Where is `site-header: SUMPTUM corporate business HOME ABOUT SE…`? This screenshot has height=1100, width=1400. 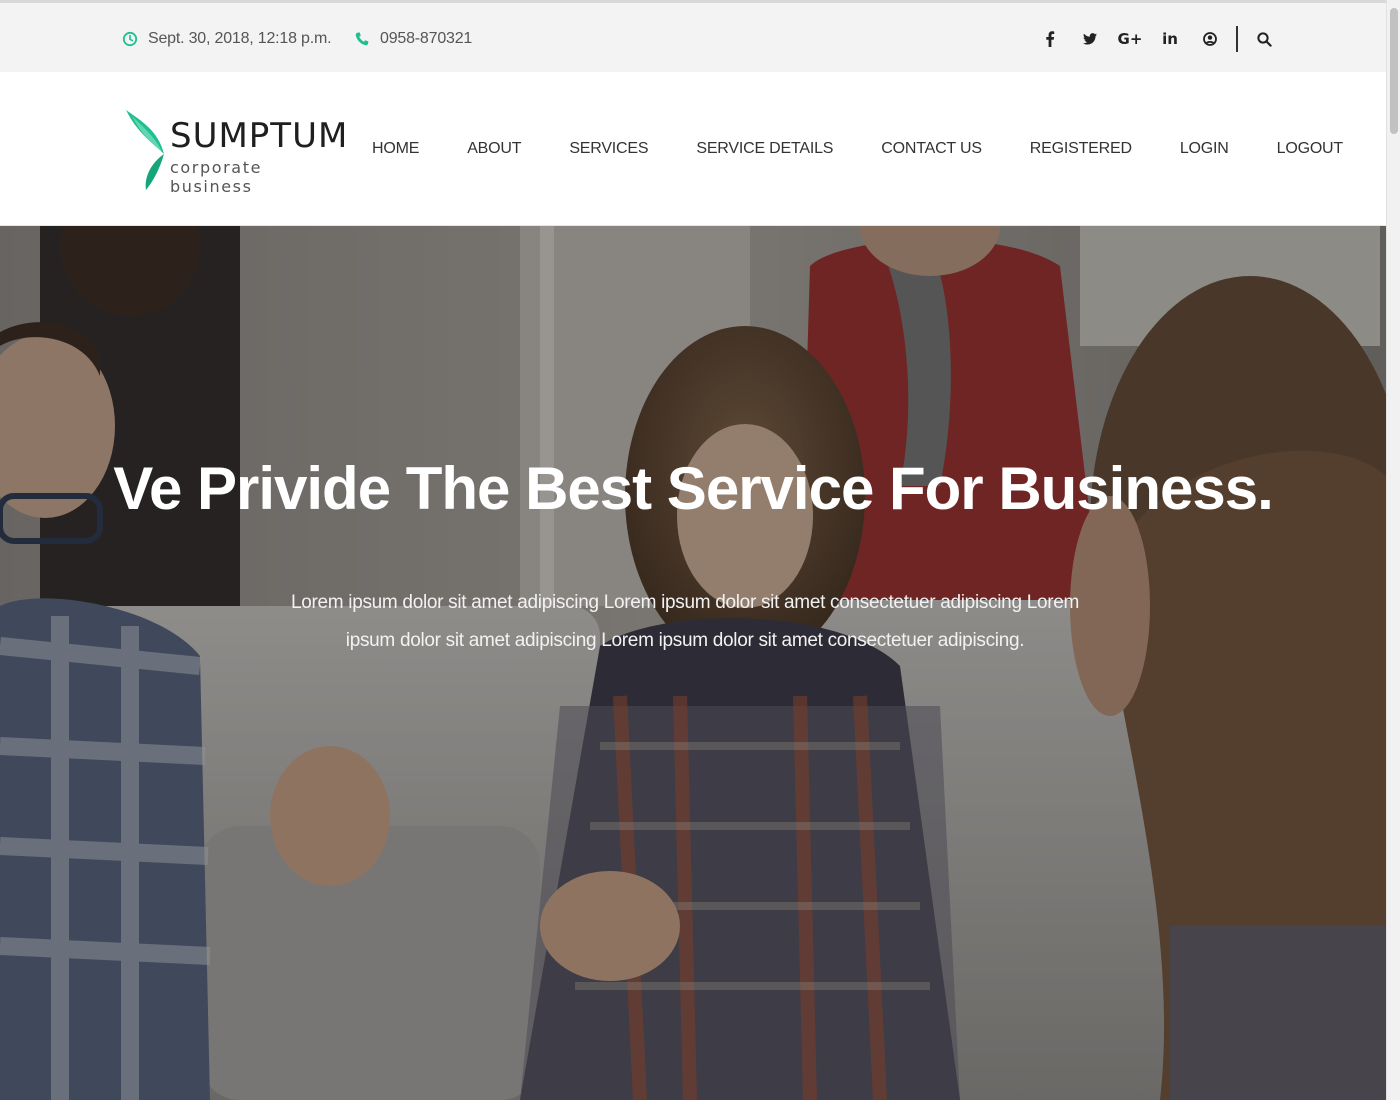 site-header: SUMPTUM corporate business HOME ABOUT SE… is located at coordinates (693, 149).